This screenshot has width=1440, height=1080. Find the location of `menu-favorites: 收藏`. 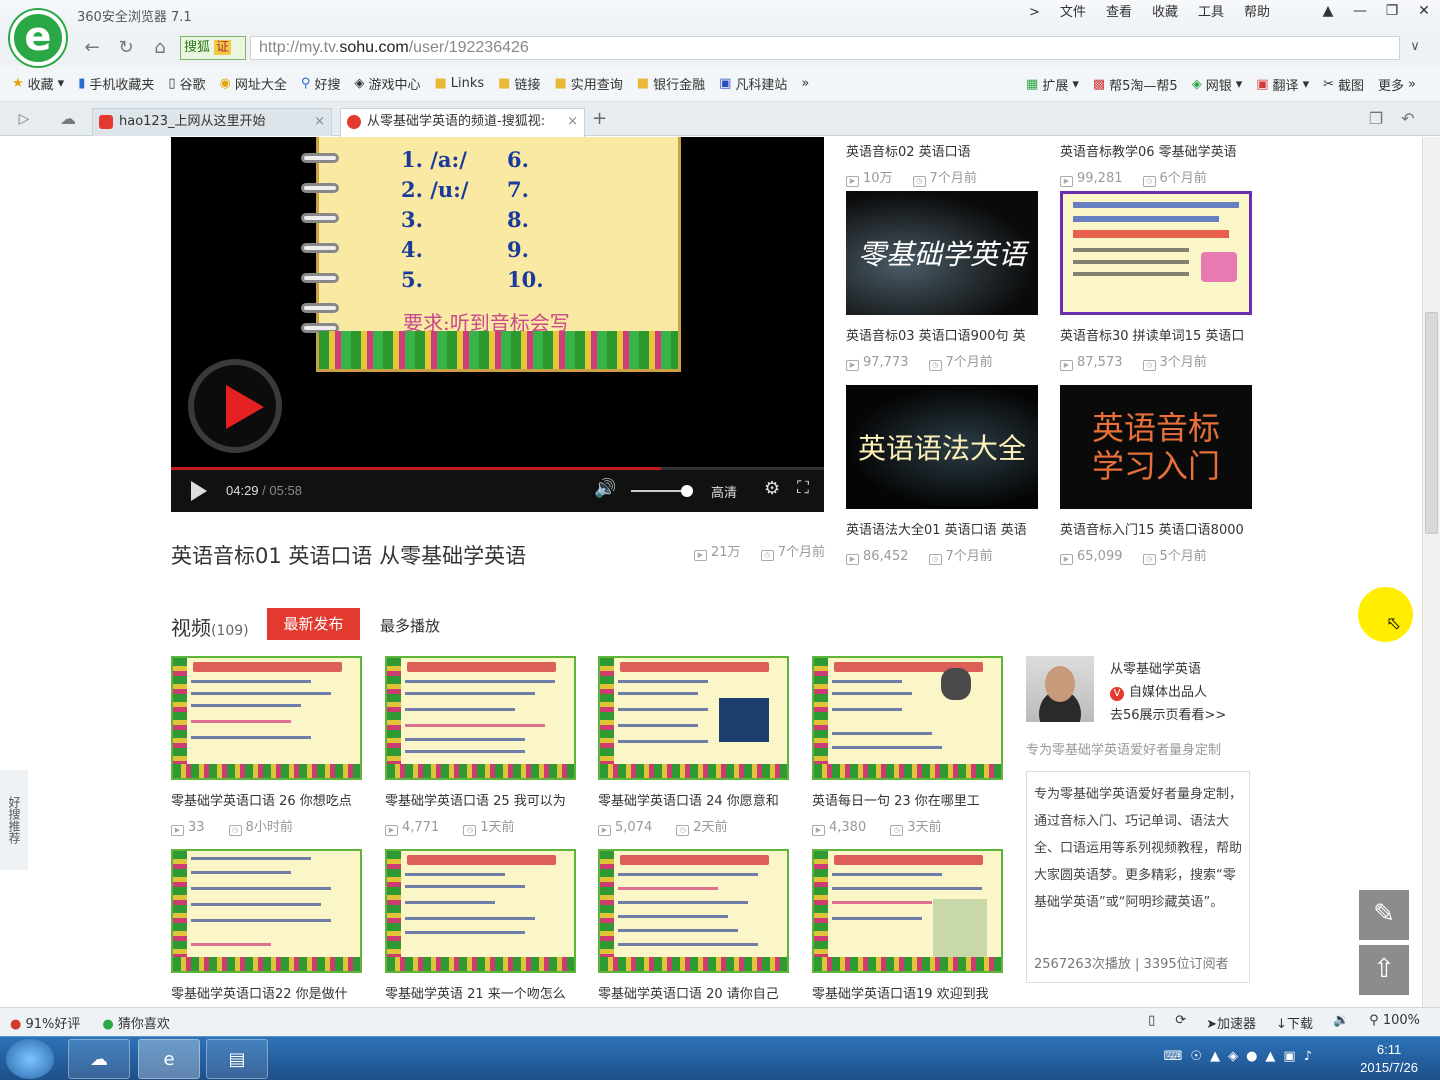

menu-favorites: 收藏 is located at coordinates (1165, 13).